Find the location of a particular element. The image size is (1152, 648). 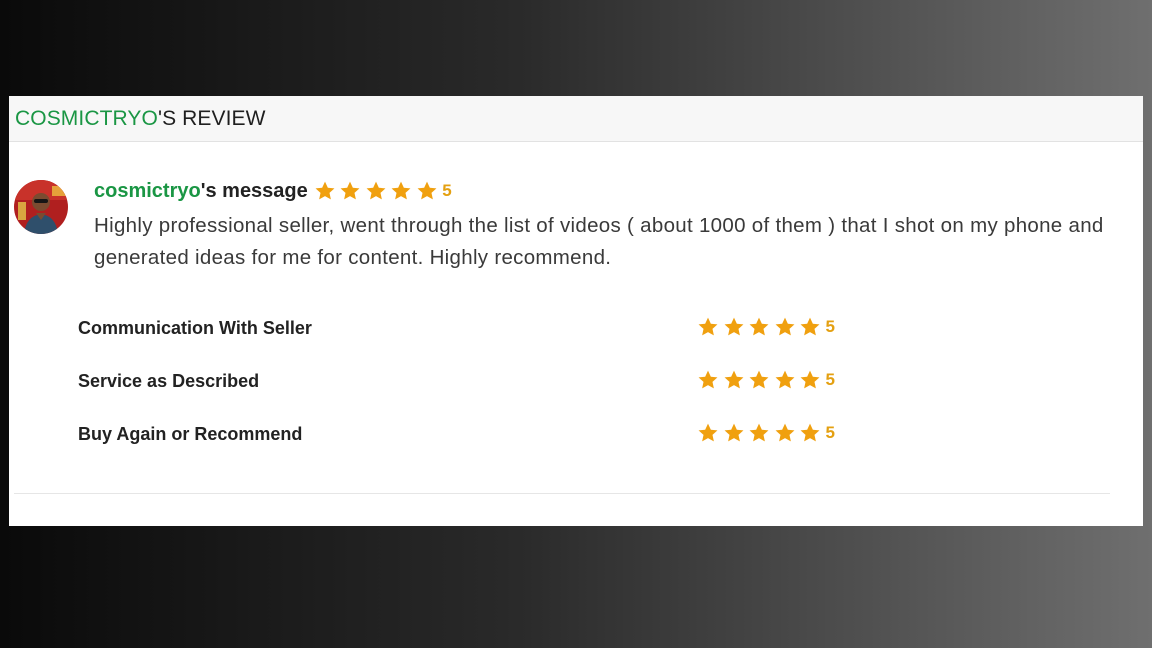

review-title: COSMICTRYO'S REVIEW is located at coordinates (140, 119).